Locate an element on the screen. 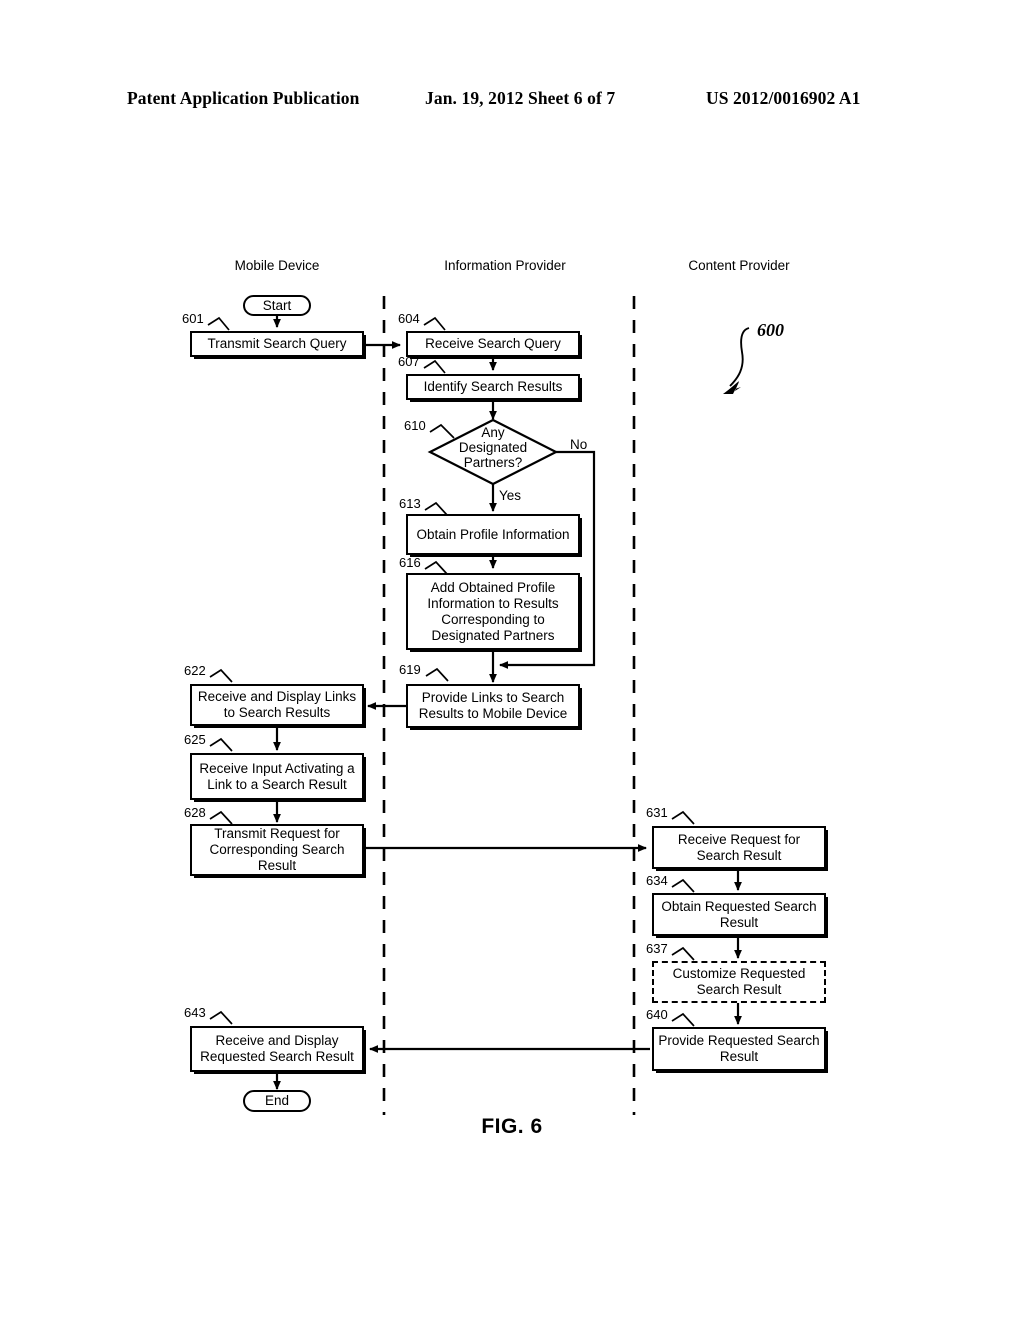 The width and height of the screenshot is (1024, 1320). step-box-601: Transmit Search Query is located at coordinates (277, 344).